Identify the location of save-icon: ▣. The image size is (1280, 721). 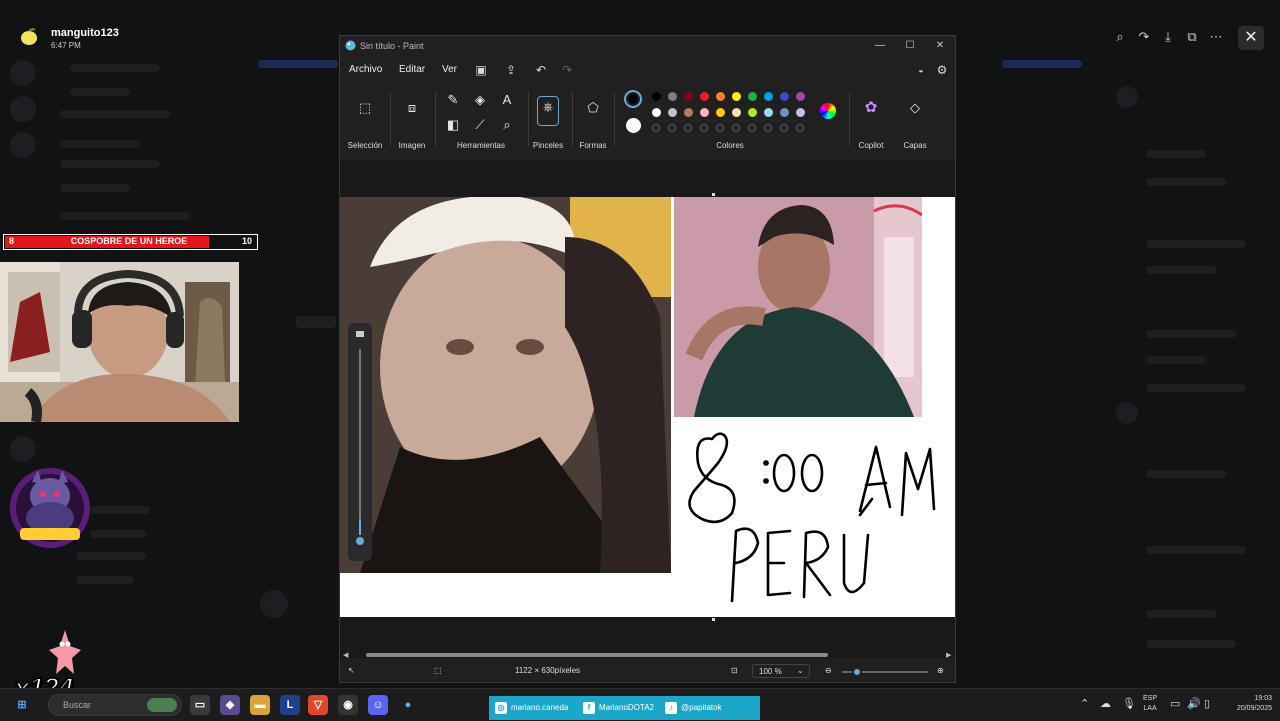
(481, 70).